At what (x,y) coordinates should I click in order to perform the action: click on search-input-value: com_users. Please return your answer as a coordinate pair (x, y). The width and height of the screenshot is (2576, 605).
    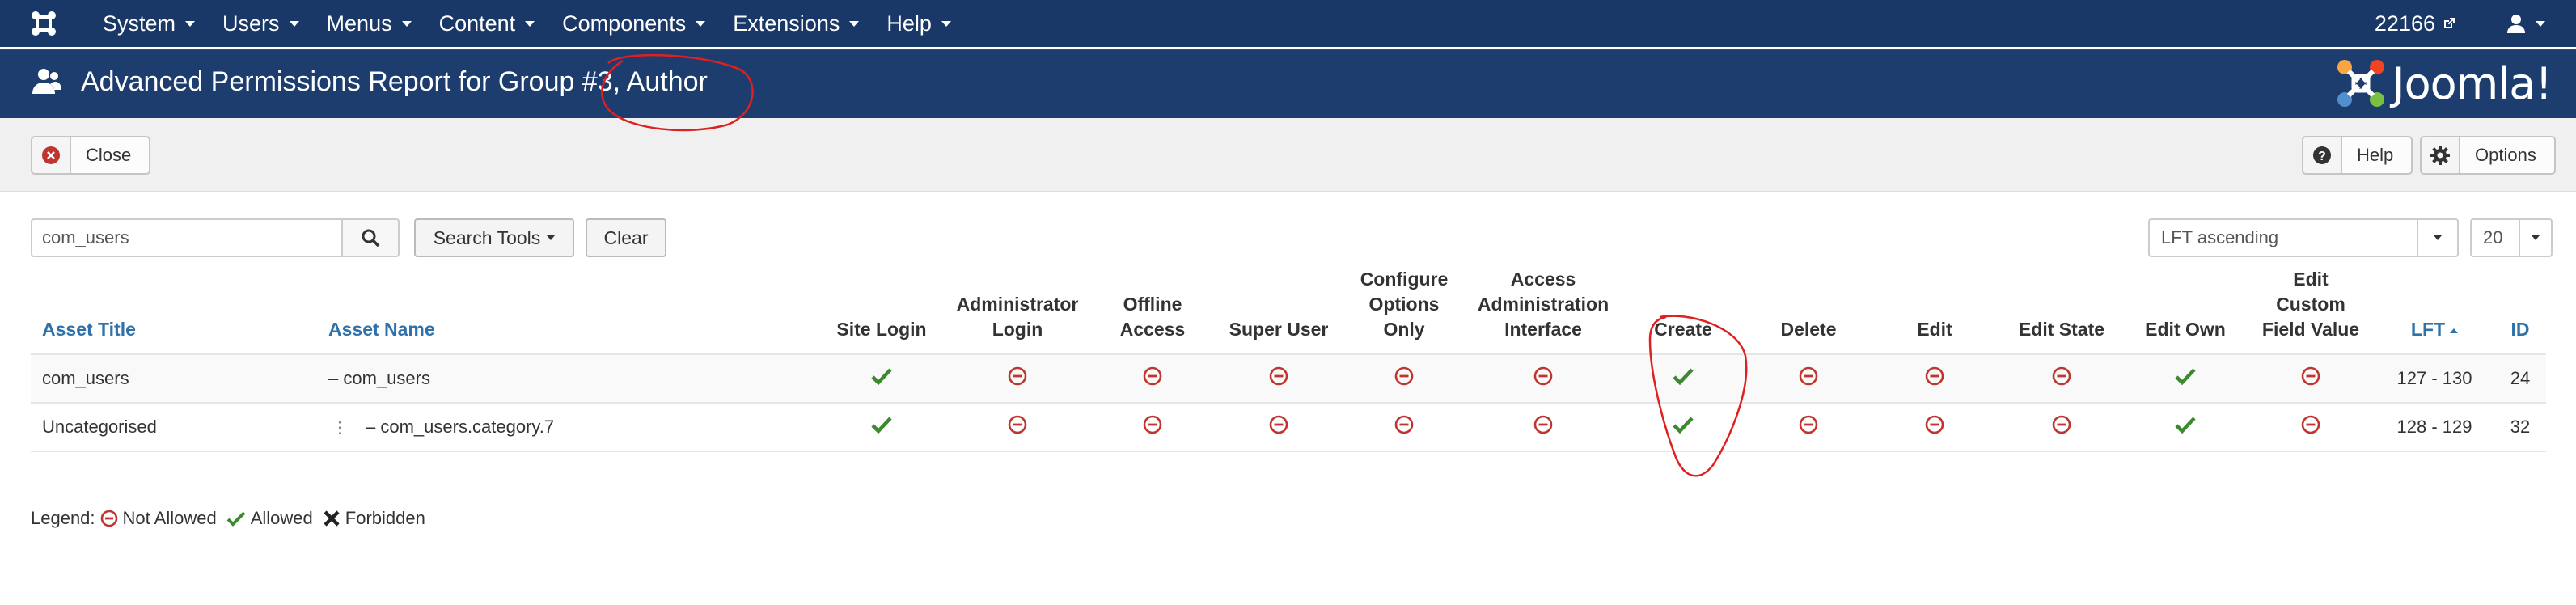
    Looking at the image, I should click on (86, 237).